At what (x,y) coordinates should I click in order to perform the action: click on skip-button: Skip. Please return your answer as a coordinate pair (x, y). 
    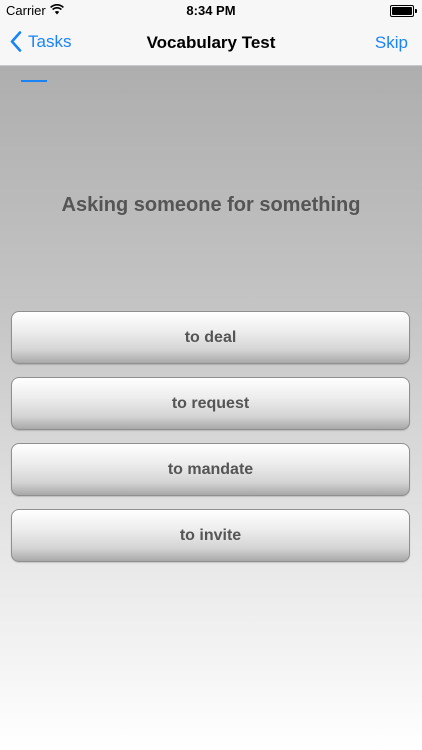
    Looking at the image, I should click on (391, 43).